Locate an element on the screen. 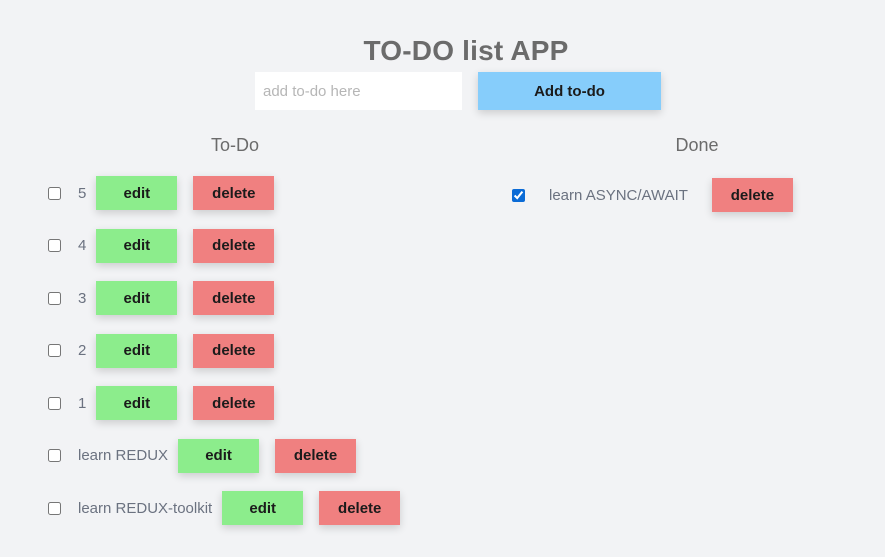 Image resolution: width=885 pixels, height=557 pixels. todo-column-heading: To-Do is located at coordinates (234, 145).